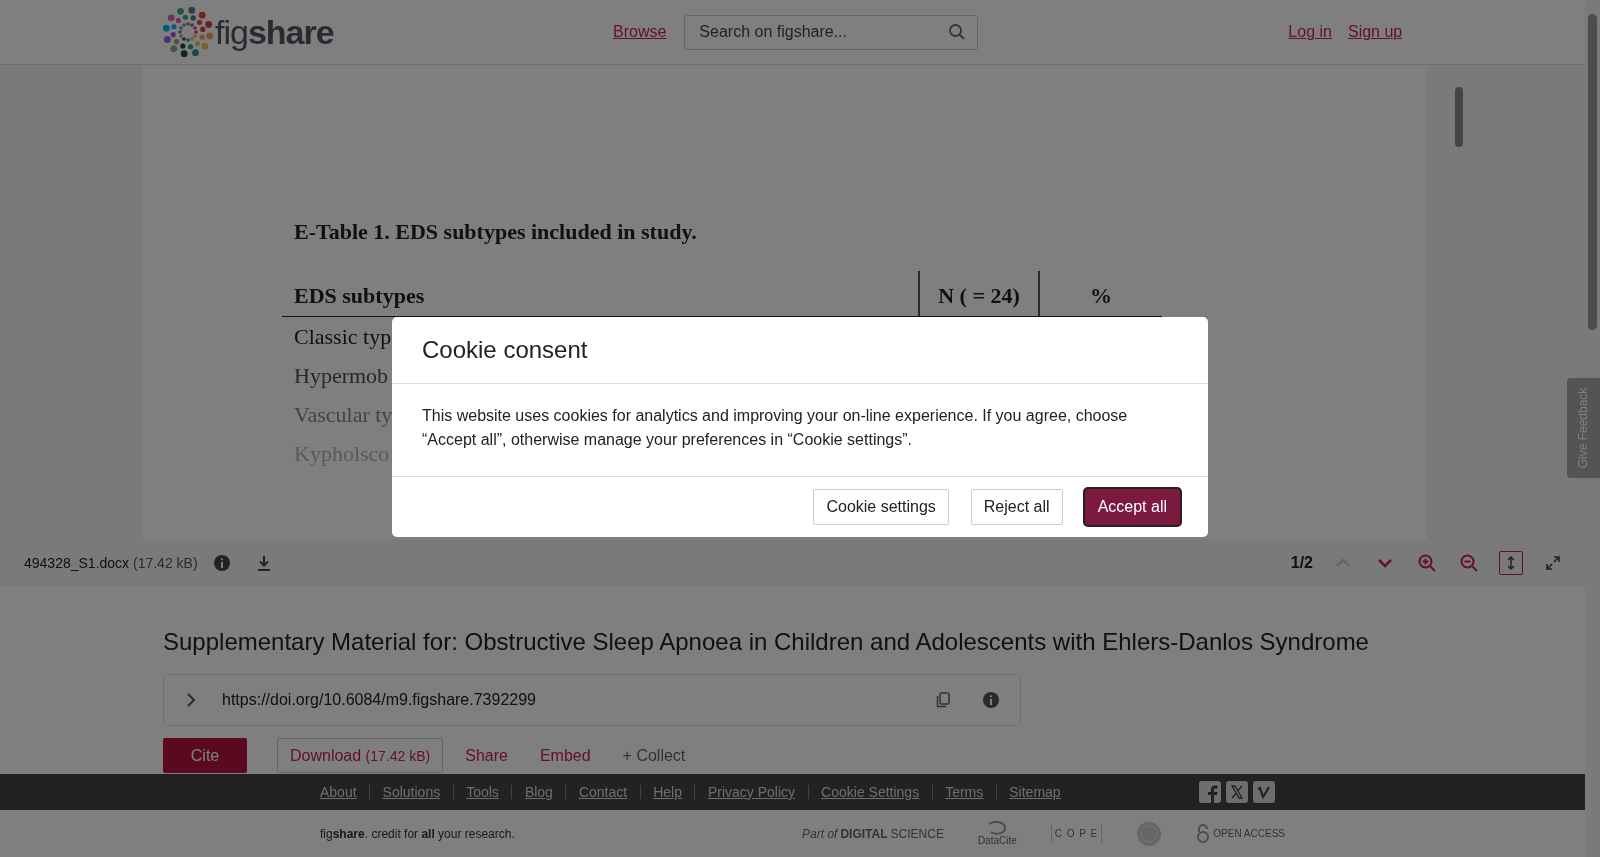 This screenshot has height=857, width=1600. I want to click on file-name: 494328_S1.docx (17.42 kB), so click(111, 563).